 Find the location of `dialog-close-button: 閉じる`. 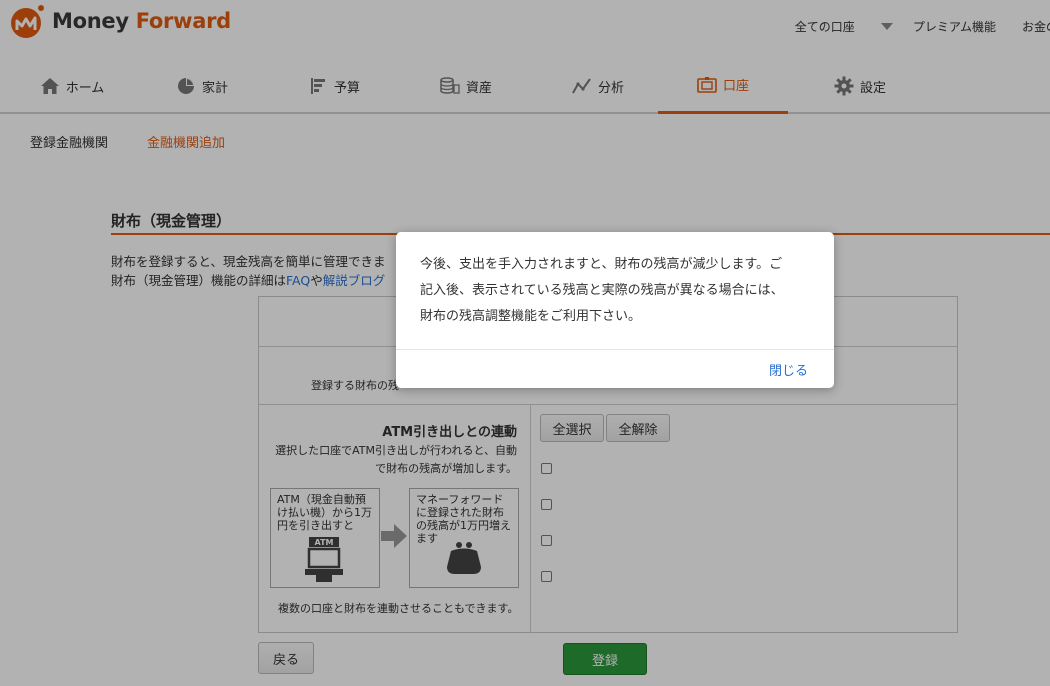

dialog-close-button: 閉じる is located at coordinates (788, 369).